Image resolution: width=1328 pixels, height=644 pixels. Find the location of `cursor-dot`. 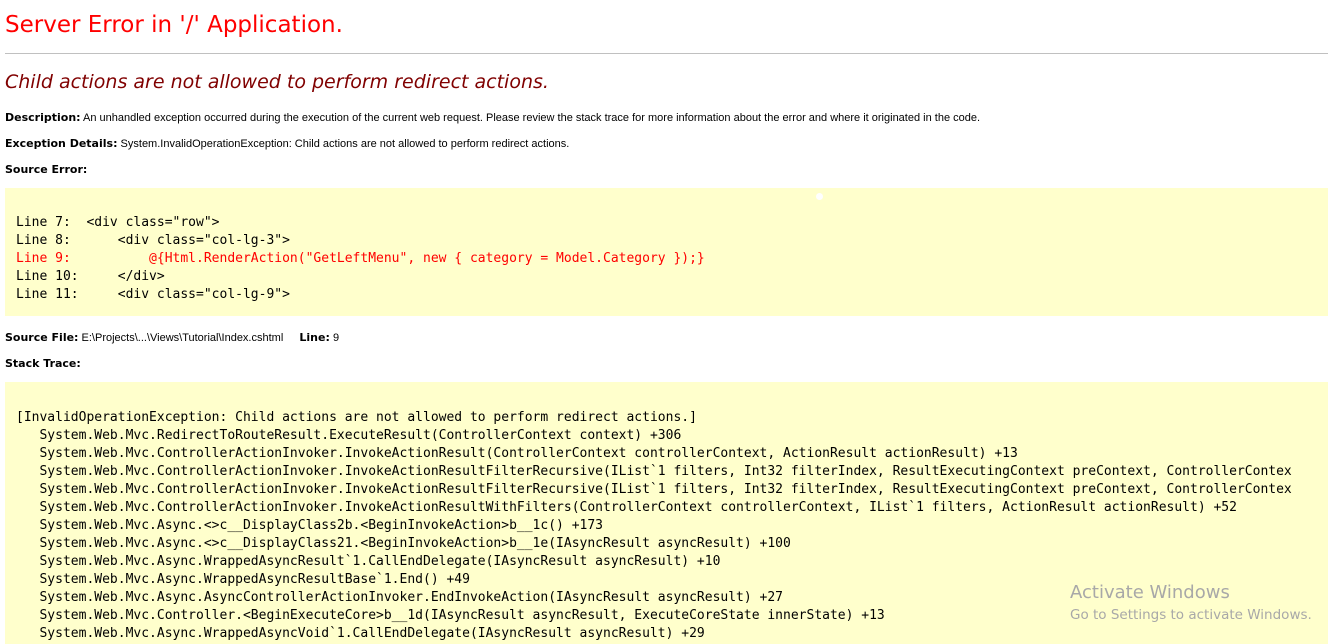

cursor-dot is located at coordinates (819, 196).